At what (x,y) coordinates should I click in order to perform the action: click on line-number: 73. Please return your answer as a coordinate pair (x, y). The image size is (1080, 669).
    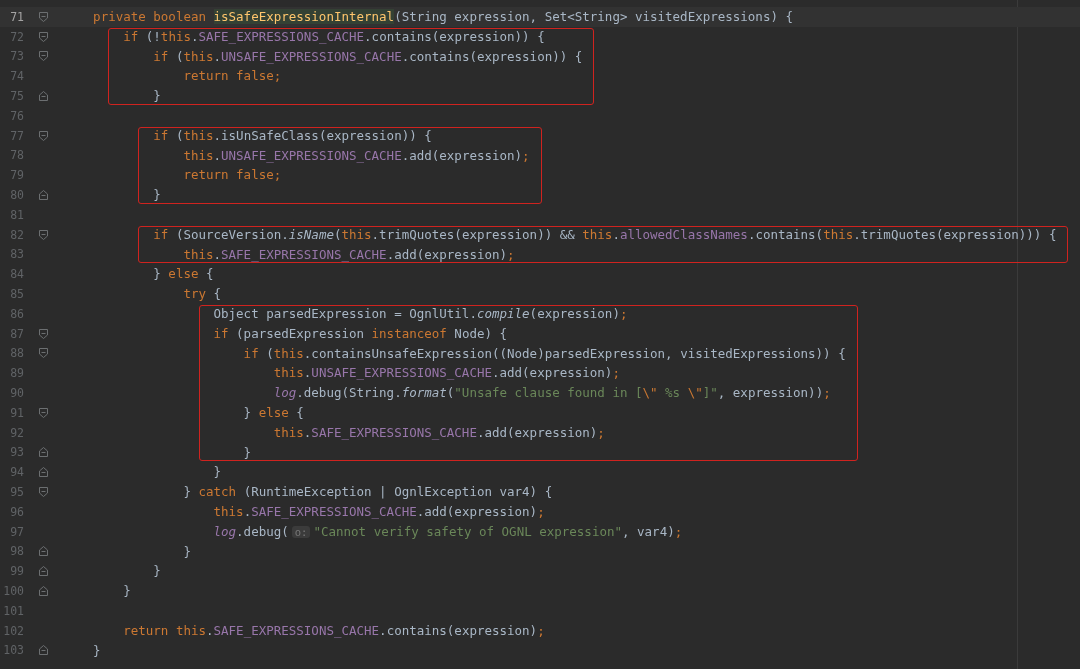
    Looking at the image, I should click on (16, 56).